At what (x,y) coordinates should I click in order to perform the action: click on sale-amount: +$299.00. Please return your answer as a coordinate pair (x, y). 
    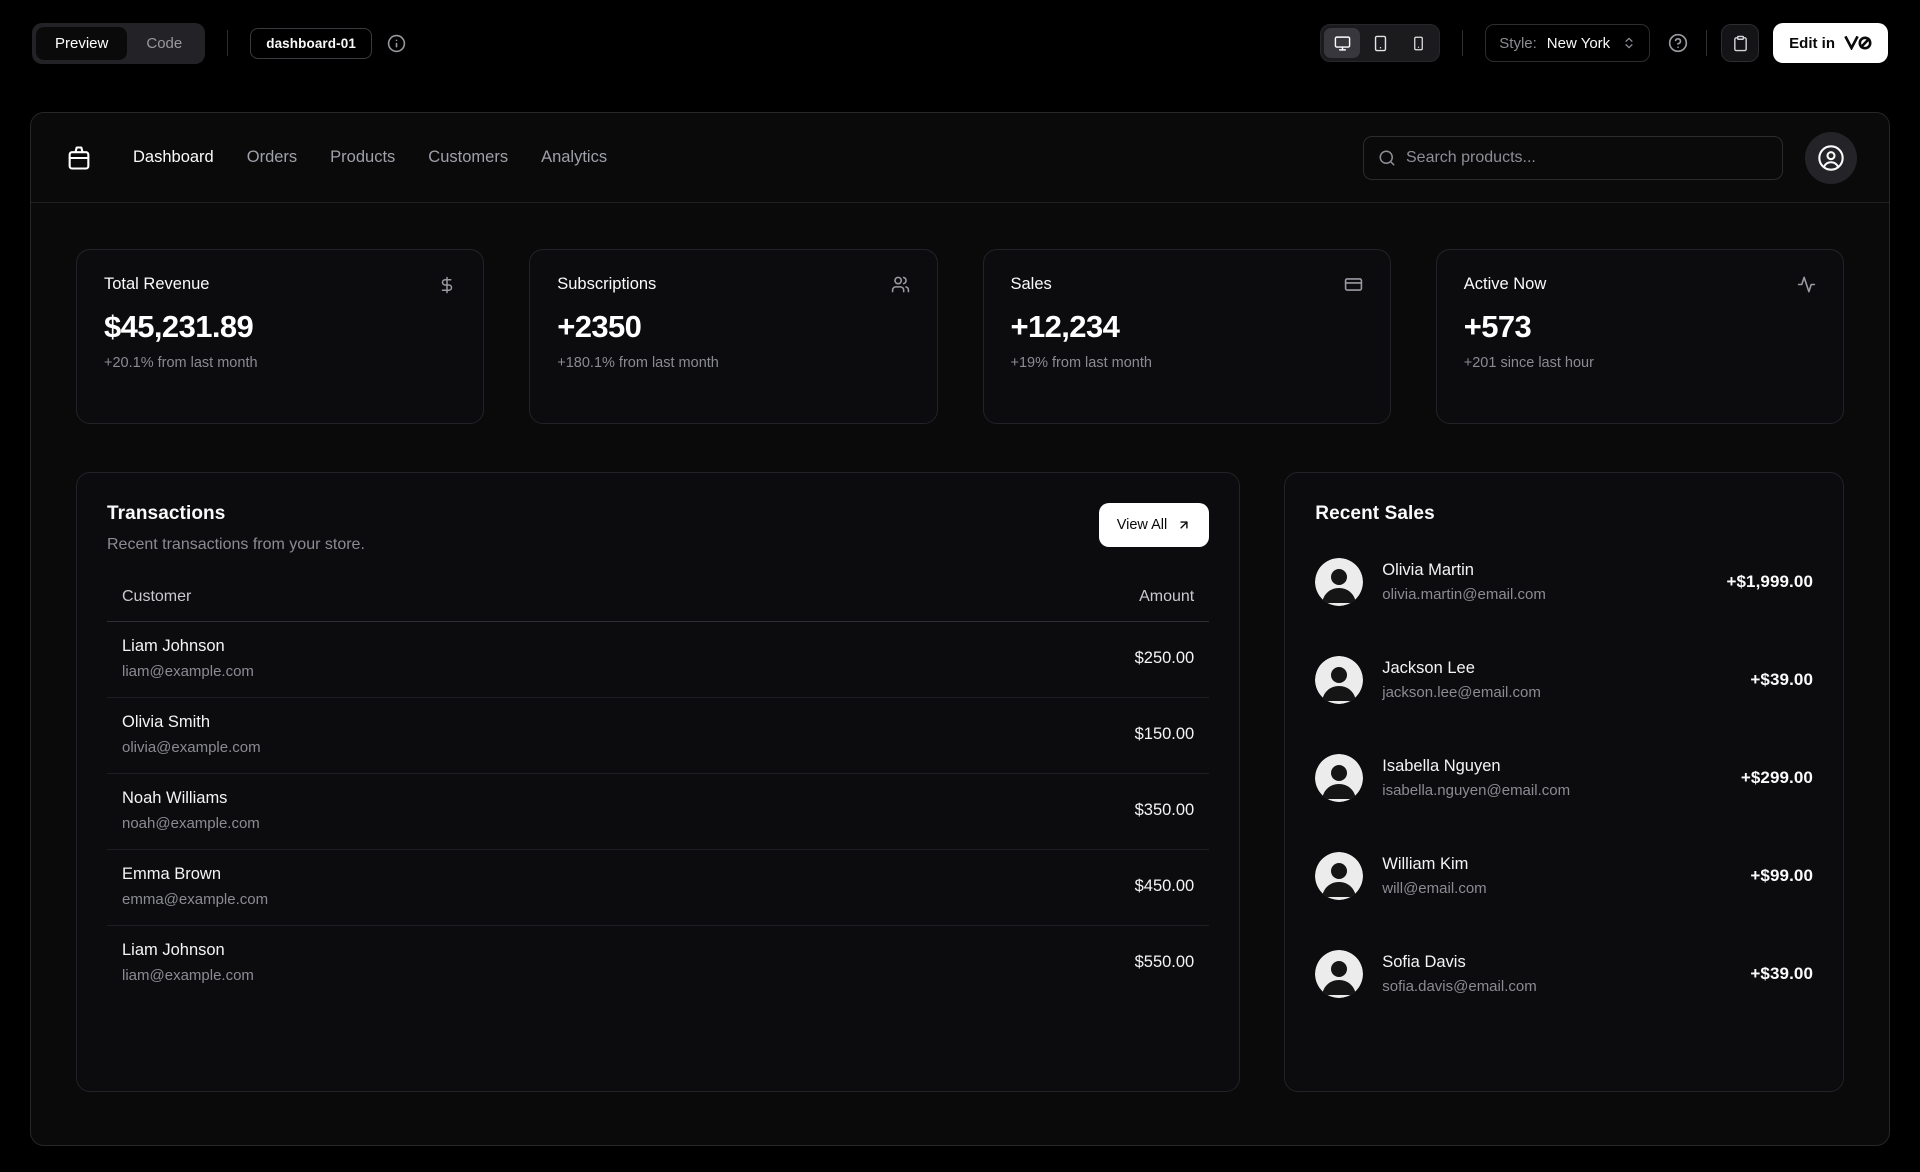
    Looking at the image, I should click on (1776, 777).